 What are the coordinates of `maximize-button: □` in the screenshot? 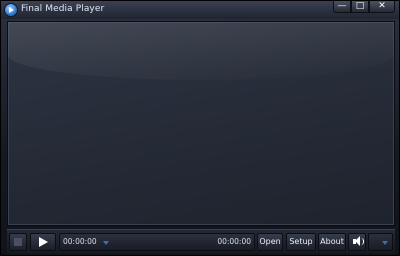 It's located at (360, 7).